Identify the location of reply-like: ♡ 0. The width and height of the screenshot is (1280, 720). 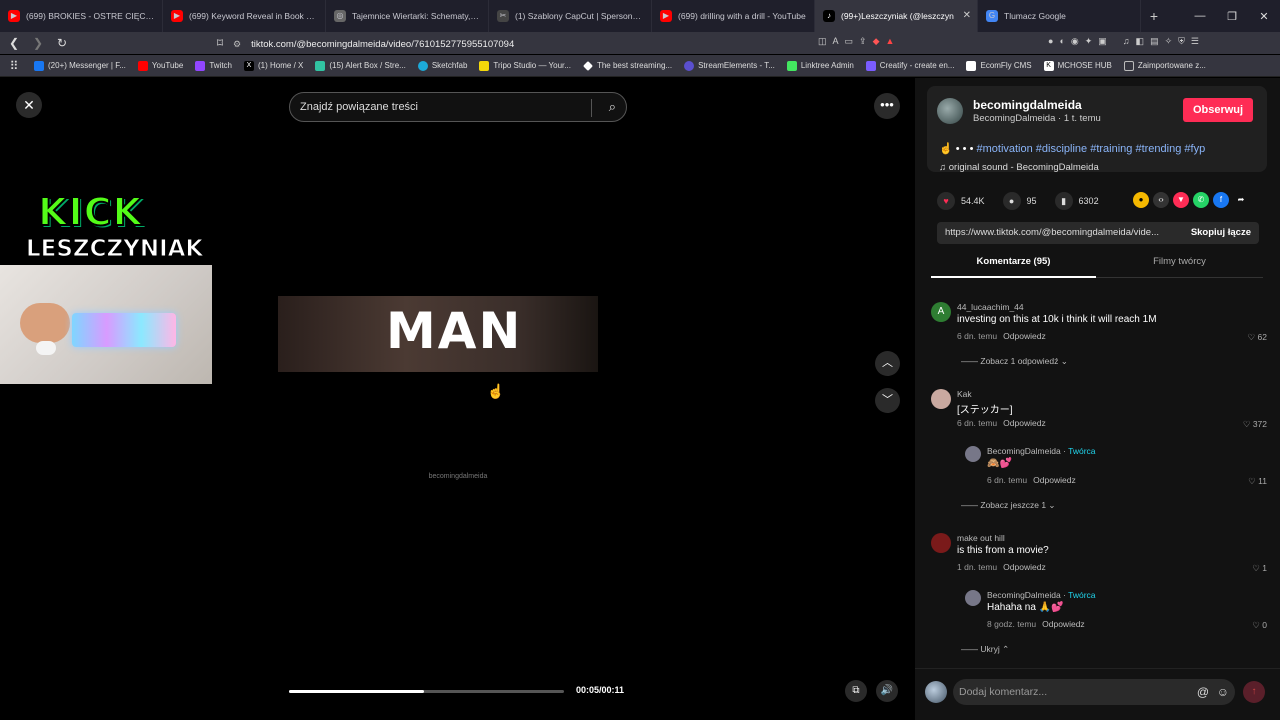
(1259, 625).